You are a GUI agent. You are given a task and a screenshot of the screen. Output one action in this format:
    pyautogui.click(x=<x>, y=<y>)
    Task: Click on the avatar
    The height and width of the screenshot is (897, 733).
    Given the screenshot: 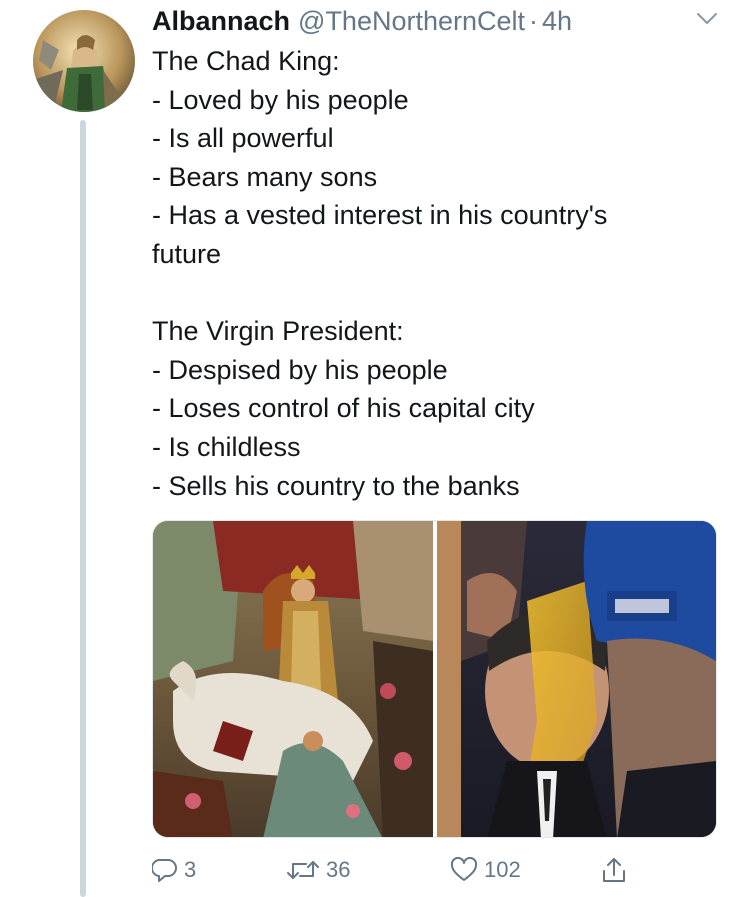 What is the action you would take?
    pyautogui.click(x=84, y=61)
    